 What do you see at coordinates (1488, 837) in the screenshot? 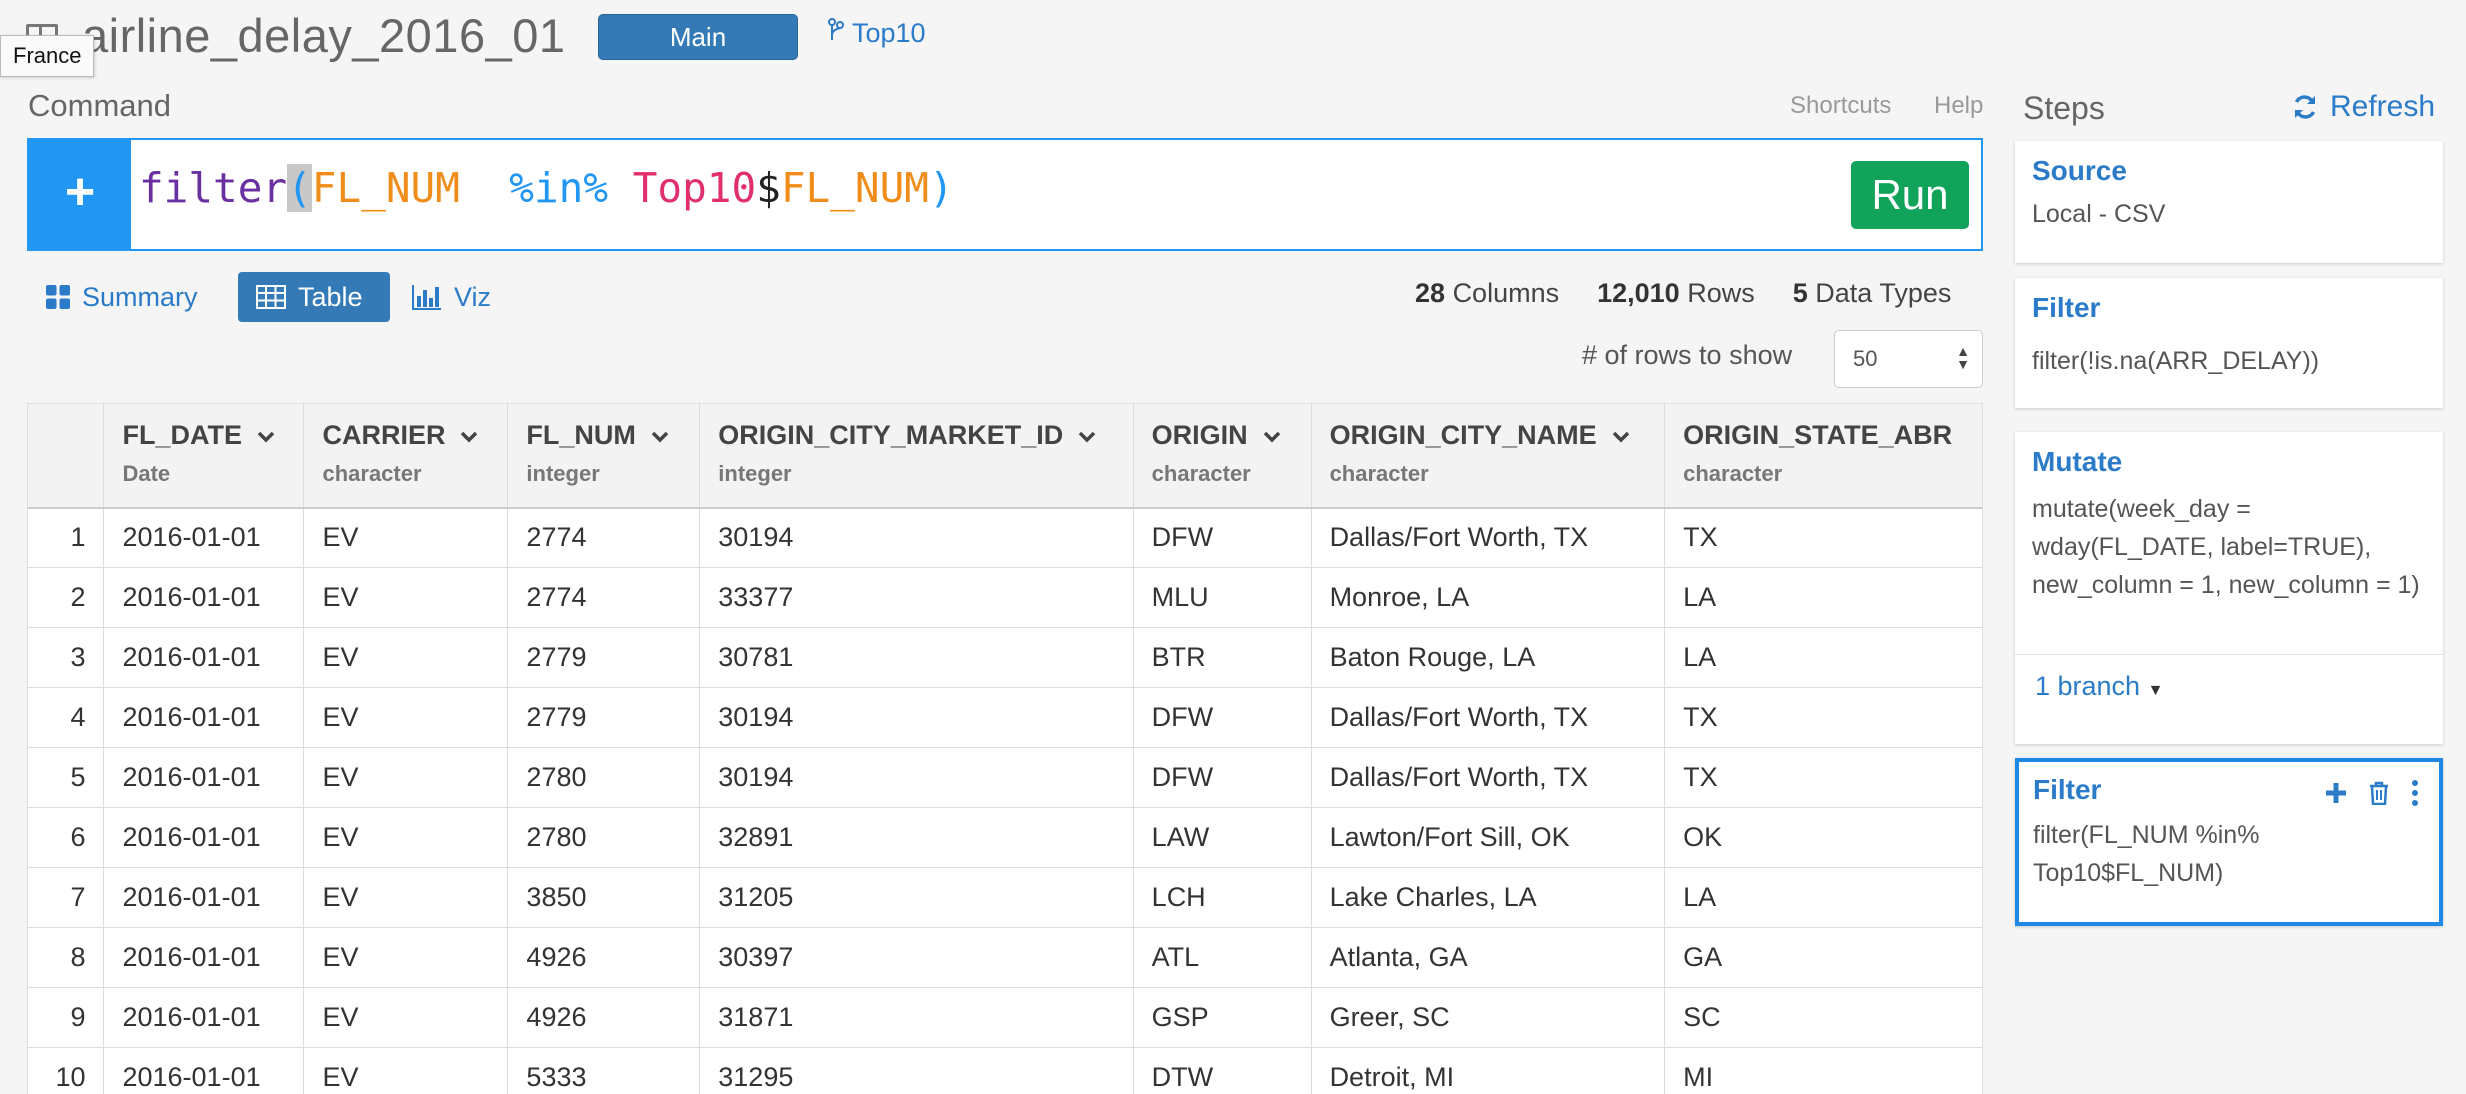
I see `table-cell: Lawton/Fort Sill, OK` at bounding box center [1488, 837].